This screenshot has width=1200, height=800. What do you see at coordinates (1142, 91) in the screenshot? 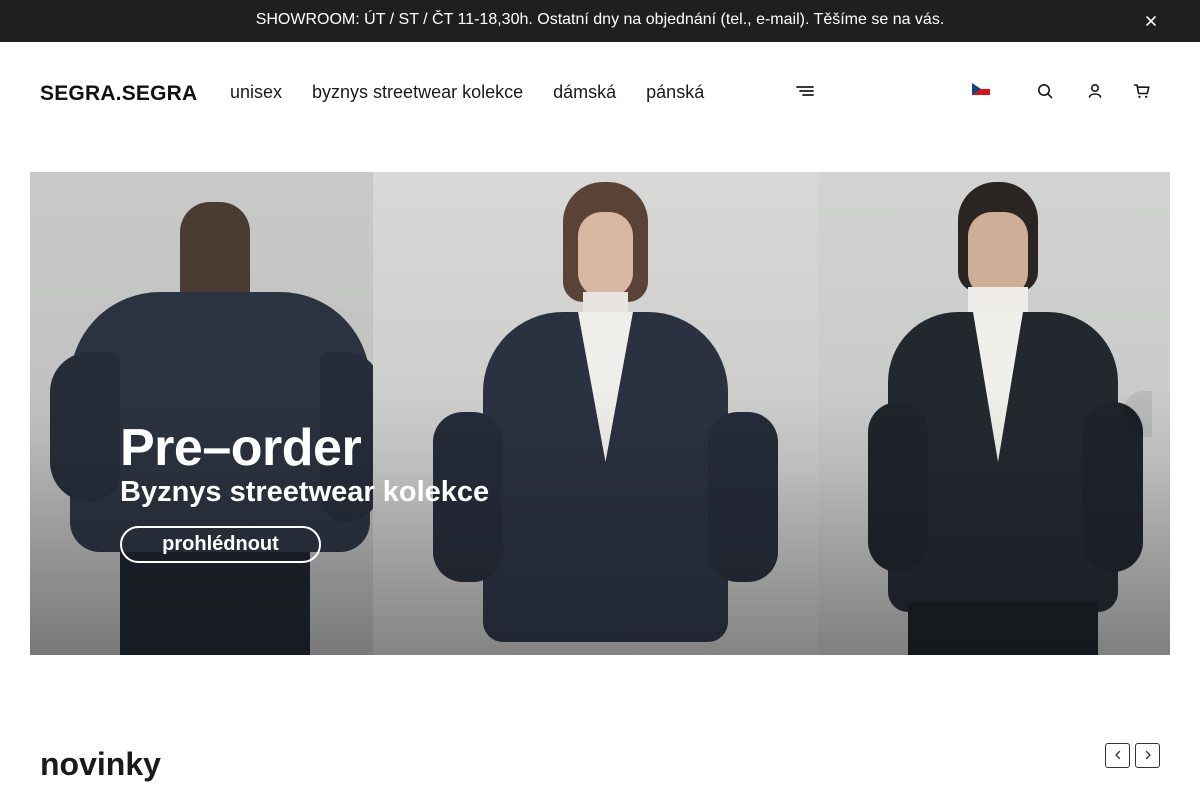
I see `cart-icon` at bounding box center [1142, 91].